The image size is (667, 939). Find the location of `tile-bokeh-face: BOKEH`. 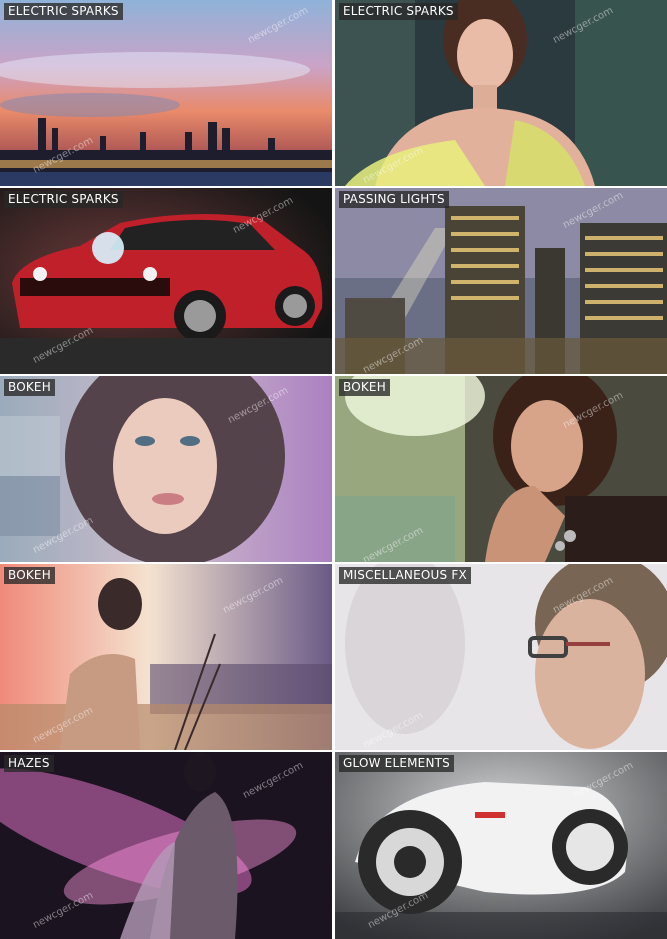

tile-bokeh-face: BOKEH is located at coordinates (166, 469).